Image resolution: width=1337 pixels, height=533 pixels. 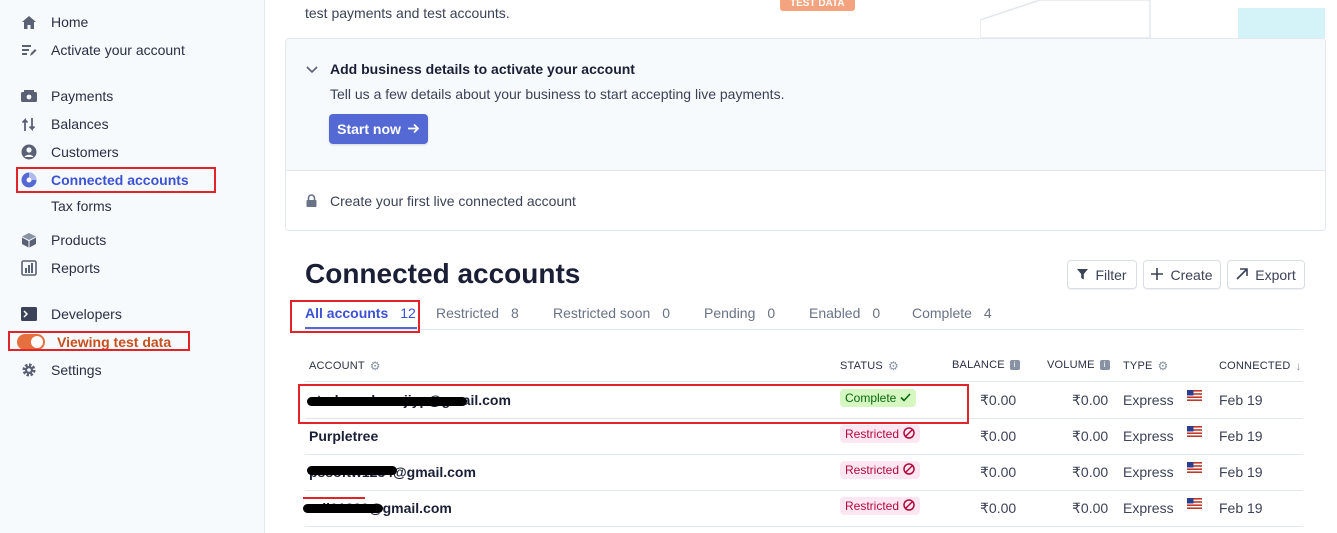 What do you see at coordinates (85, 152) in the screenshot?
I see `nav-customers-label: Customers` at bounding box center [85, 152].